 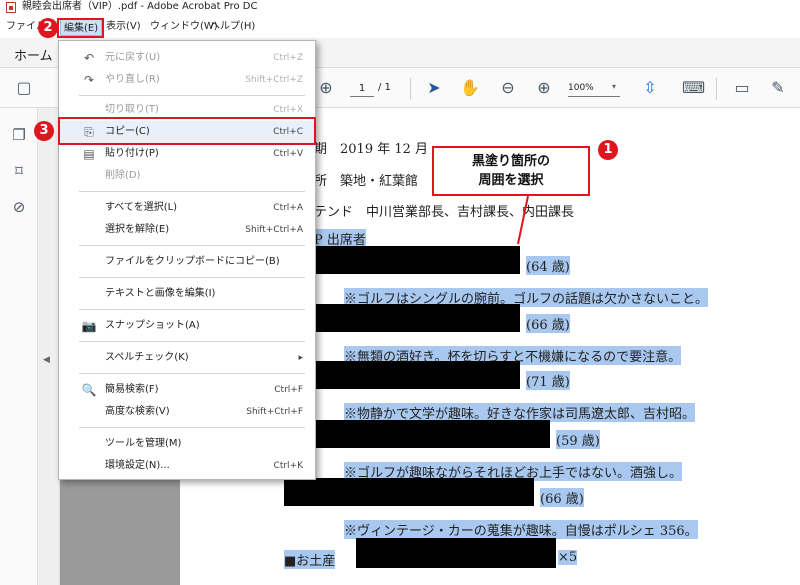 I want to click on menu-bar: ファイル(F) 編集(E) 表示(V) ウィンドウ(W) ヘルプ(H), so click(x=400, y=27).